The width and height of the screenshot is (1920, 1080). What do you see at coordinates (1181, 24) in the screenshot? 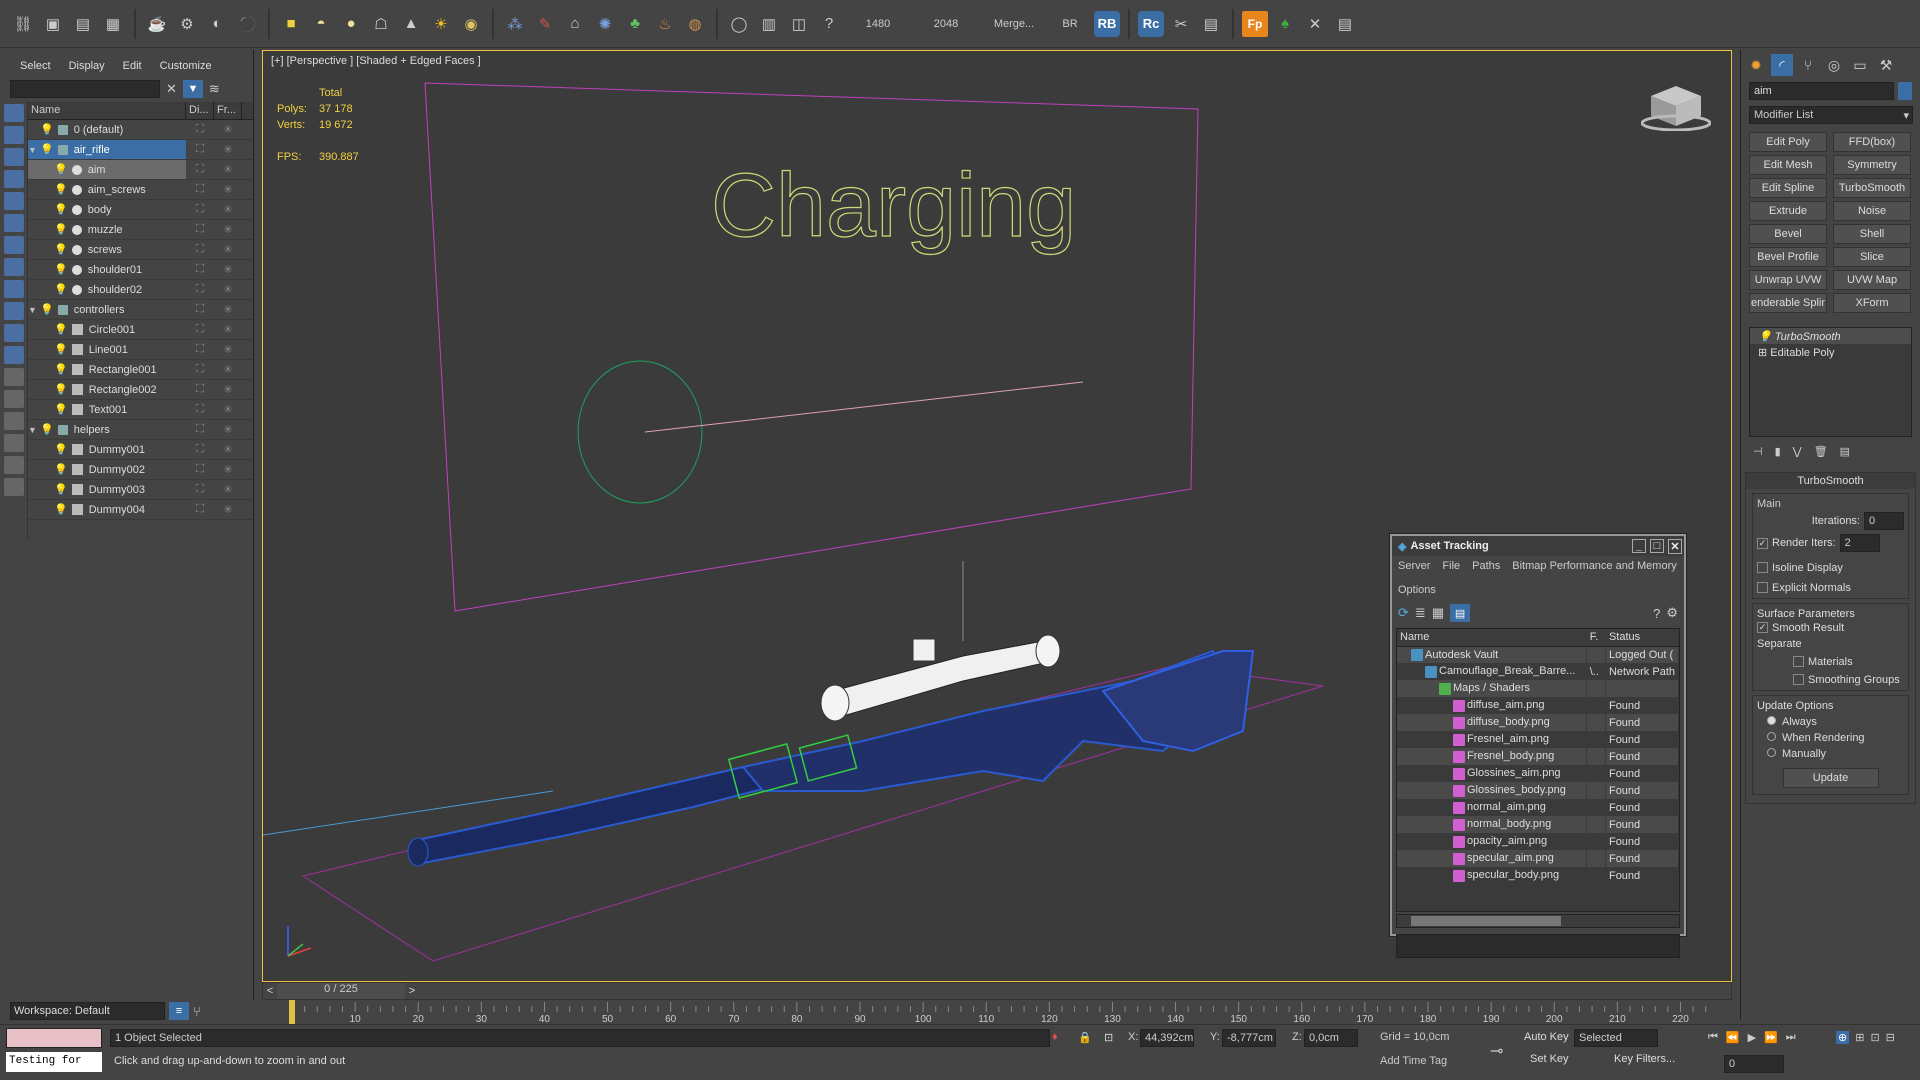
I see `tools-icon: ✂` at bounding box center [1181, 24].